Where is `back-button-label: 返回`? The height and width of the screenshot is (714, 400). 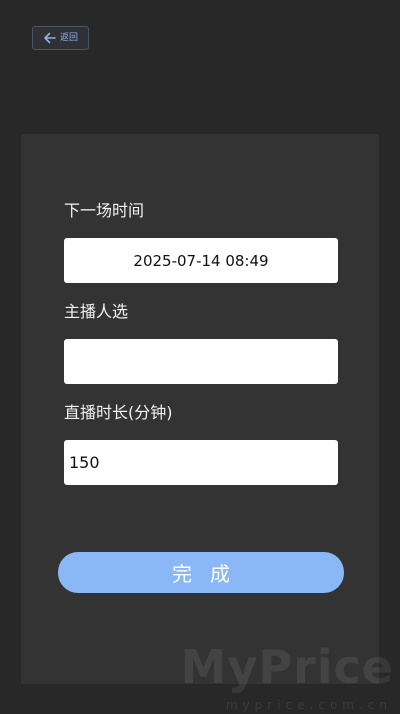
back-button-label: 返回 is located at coordinates (68, 37).